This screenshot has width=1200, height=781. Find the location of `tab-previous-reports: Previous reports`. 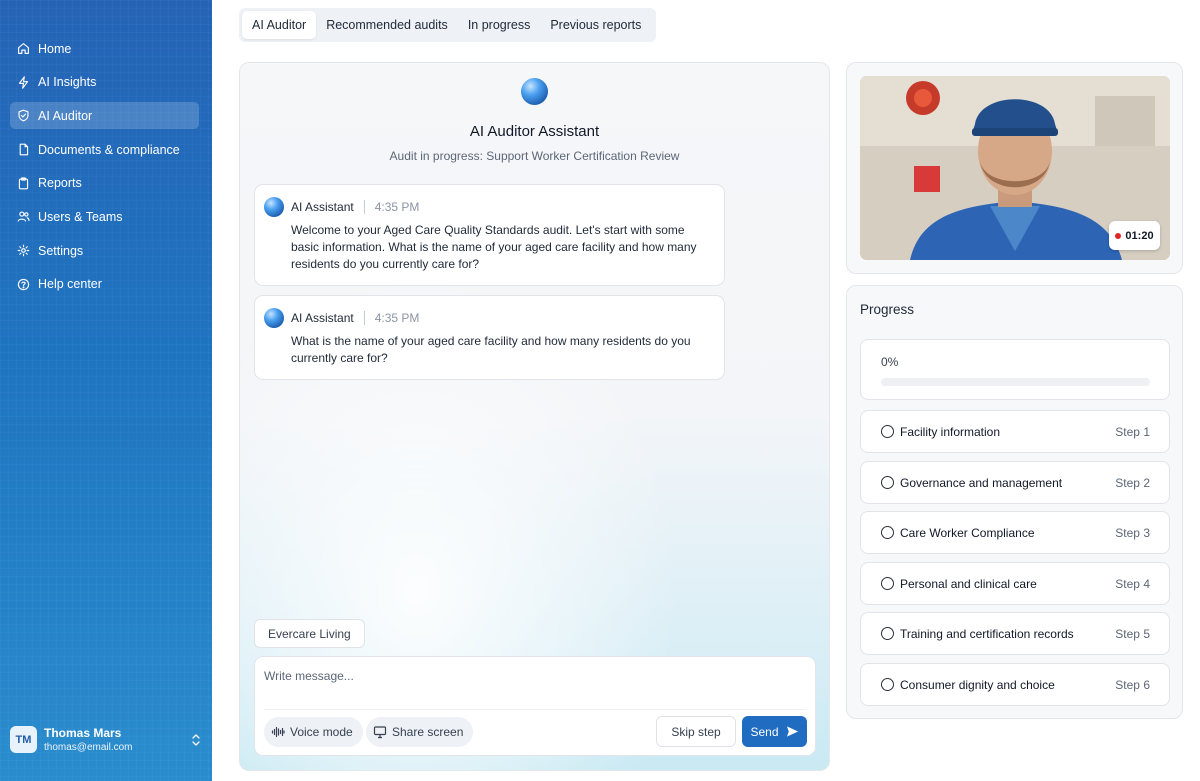

tab-previous-reports: Previous reports is located at coordinates (595, 25).